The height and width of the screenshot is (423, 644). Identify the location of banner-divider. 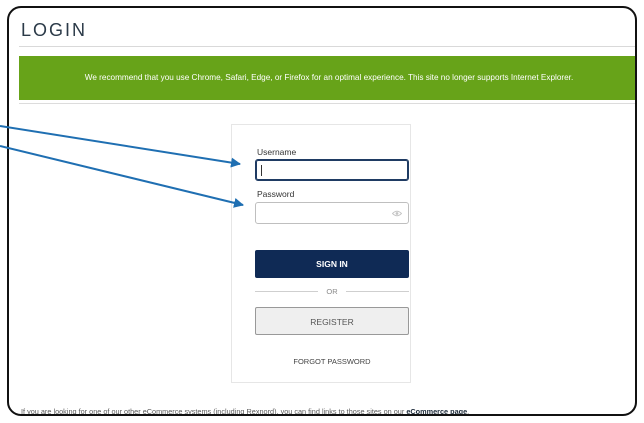
(327, 103).